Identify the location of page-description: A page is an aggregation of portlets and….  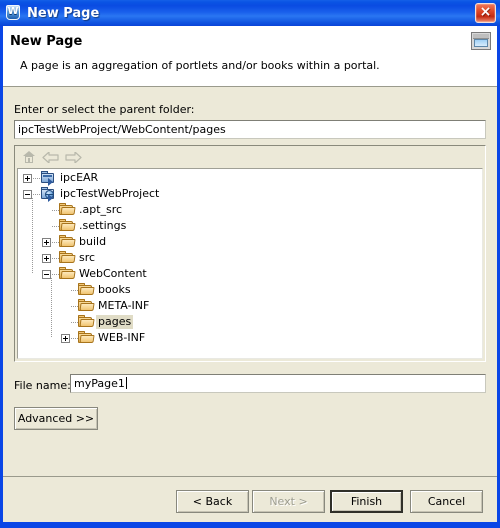
(200, 65).